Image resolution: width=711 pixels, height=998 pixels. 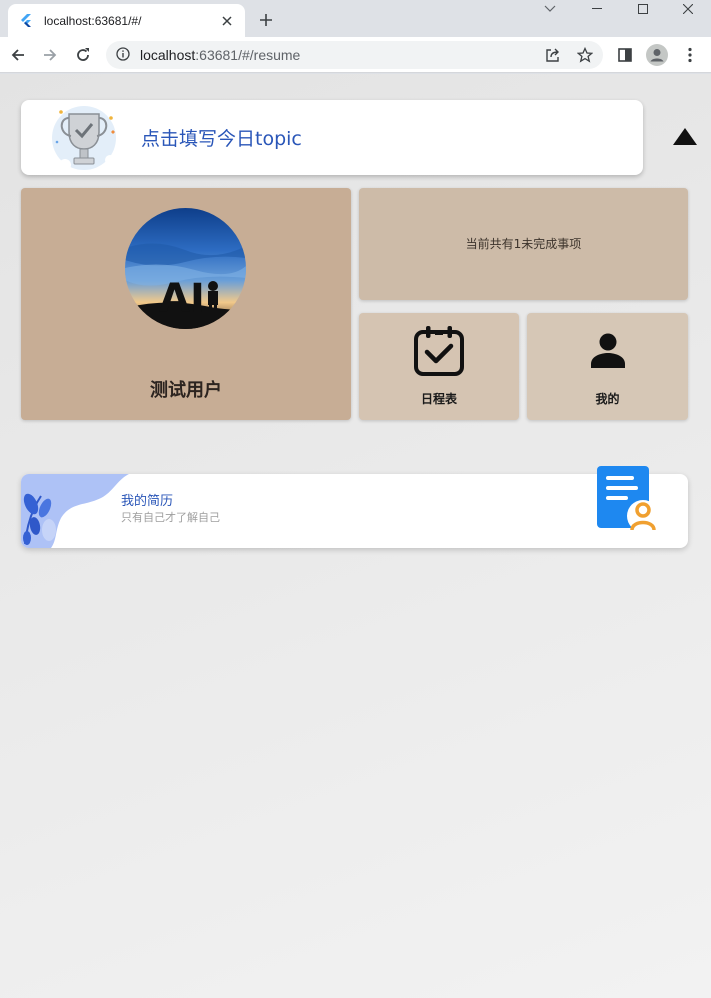 I want to click on back-icon, so click(x=18, y=55).